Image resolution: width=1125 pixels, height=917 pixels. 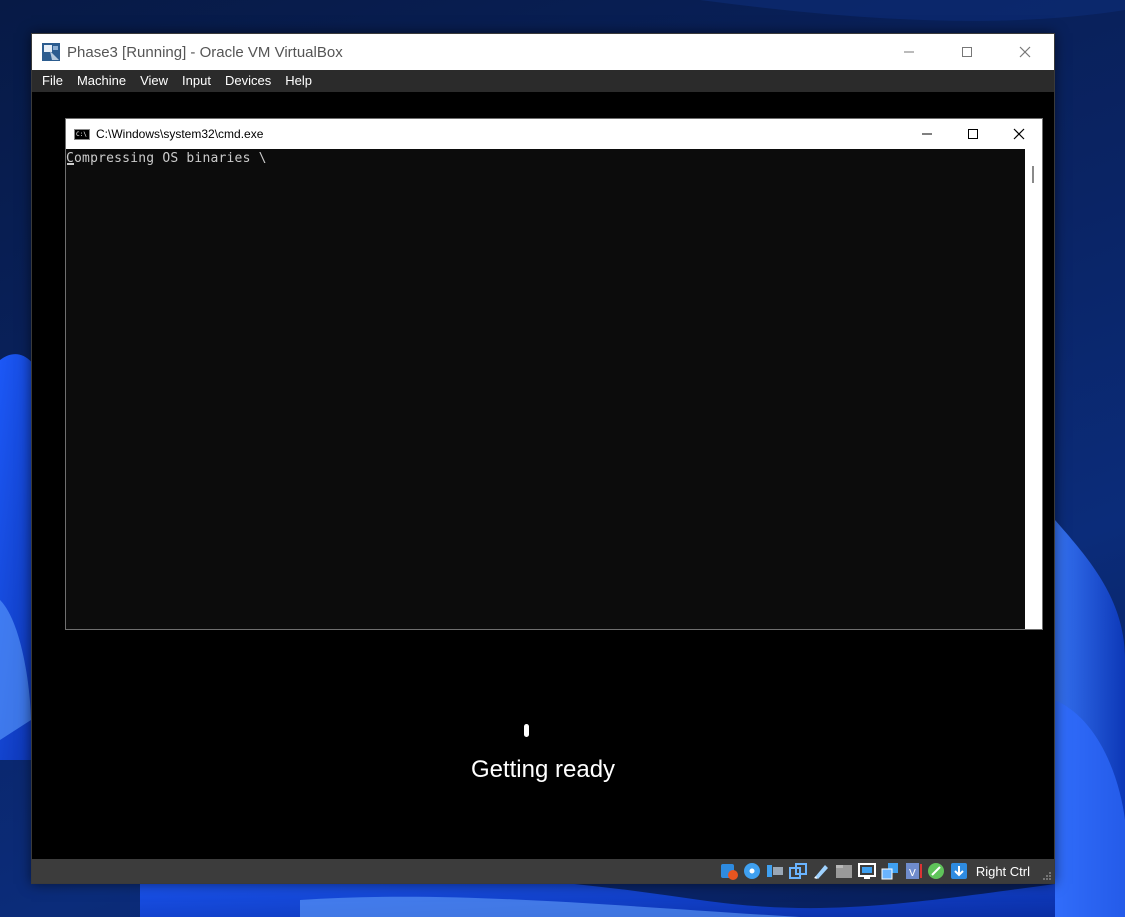 I want to click on cmd-maximize-button, so click(x=973, y=134).